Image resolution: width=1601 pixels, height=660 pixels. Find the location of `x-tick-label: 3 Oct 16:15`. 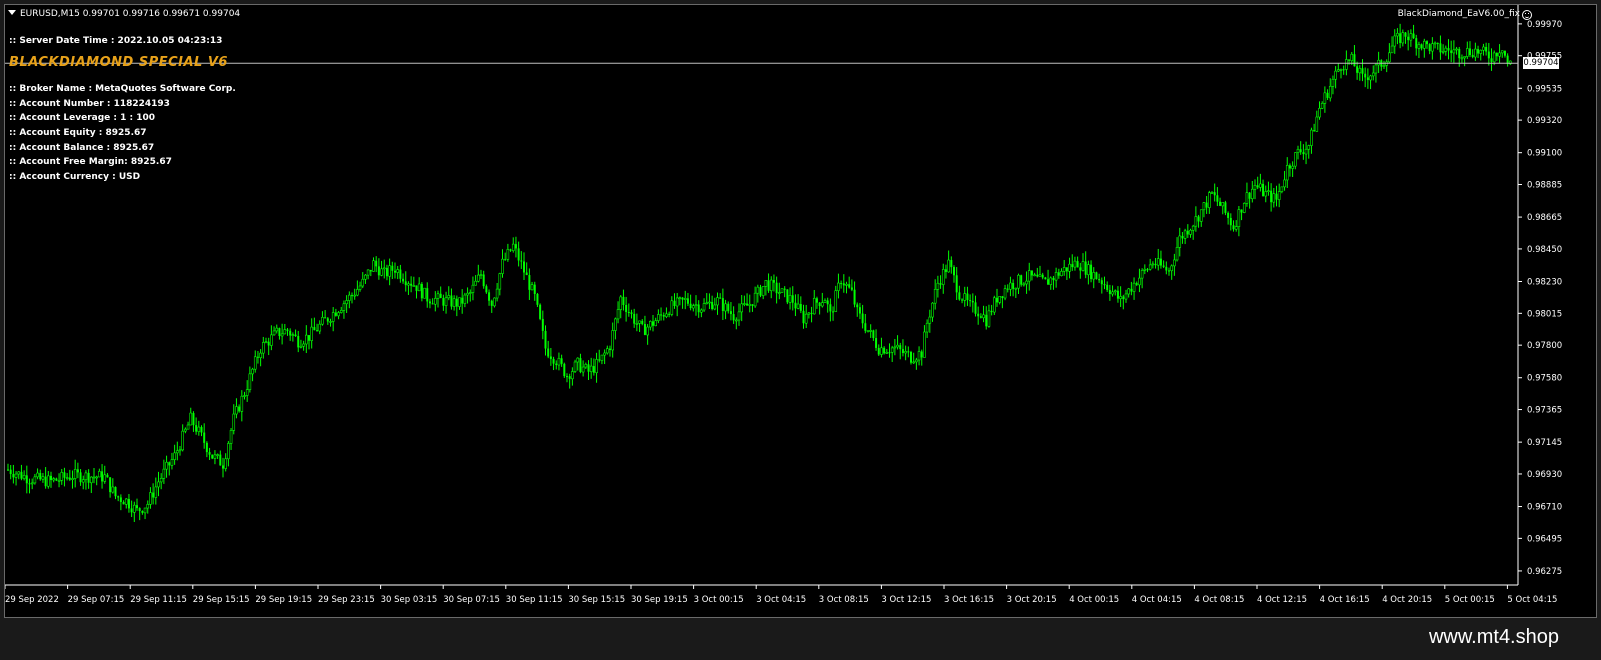

x-tick-label: 3 Oct 16:15 is located at coordinates (969, 600).